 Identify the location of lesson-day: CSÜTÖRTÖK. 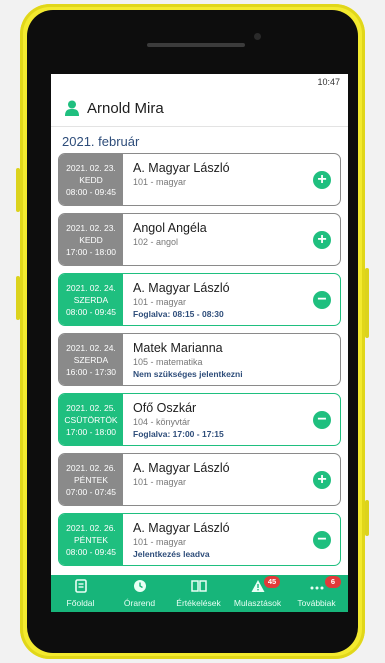
(91, 419).